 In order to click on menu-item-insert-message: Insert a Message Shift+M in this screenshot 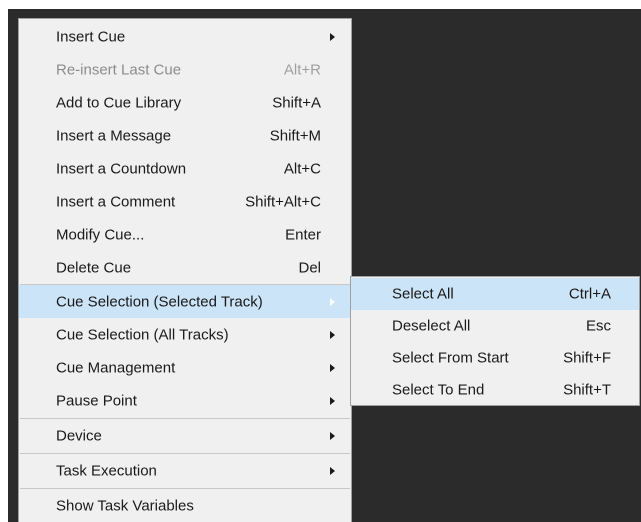, I will do `click(185, 135)`.